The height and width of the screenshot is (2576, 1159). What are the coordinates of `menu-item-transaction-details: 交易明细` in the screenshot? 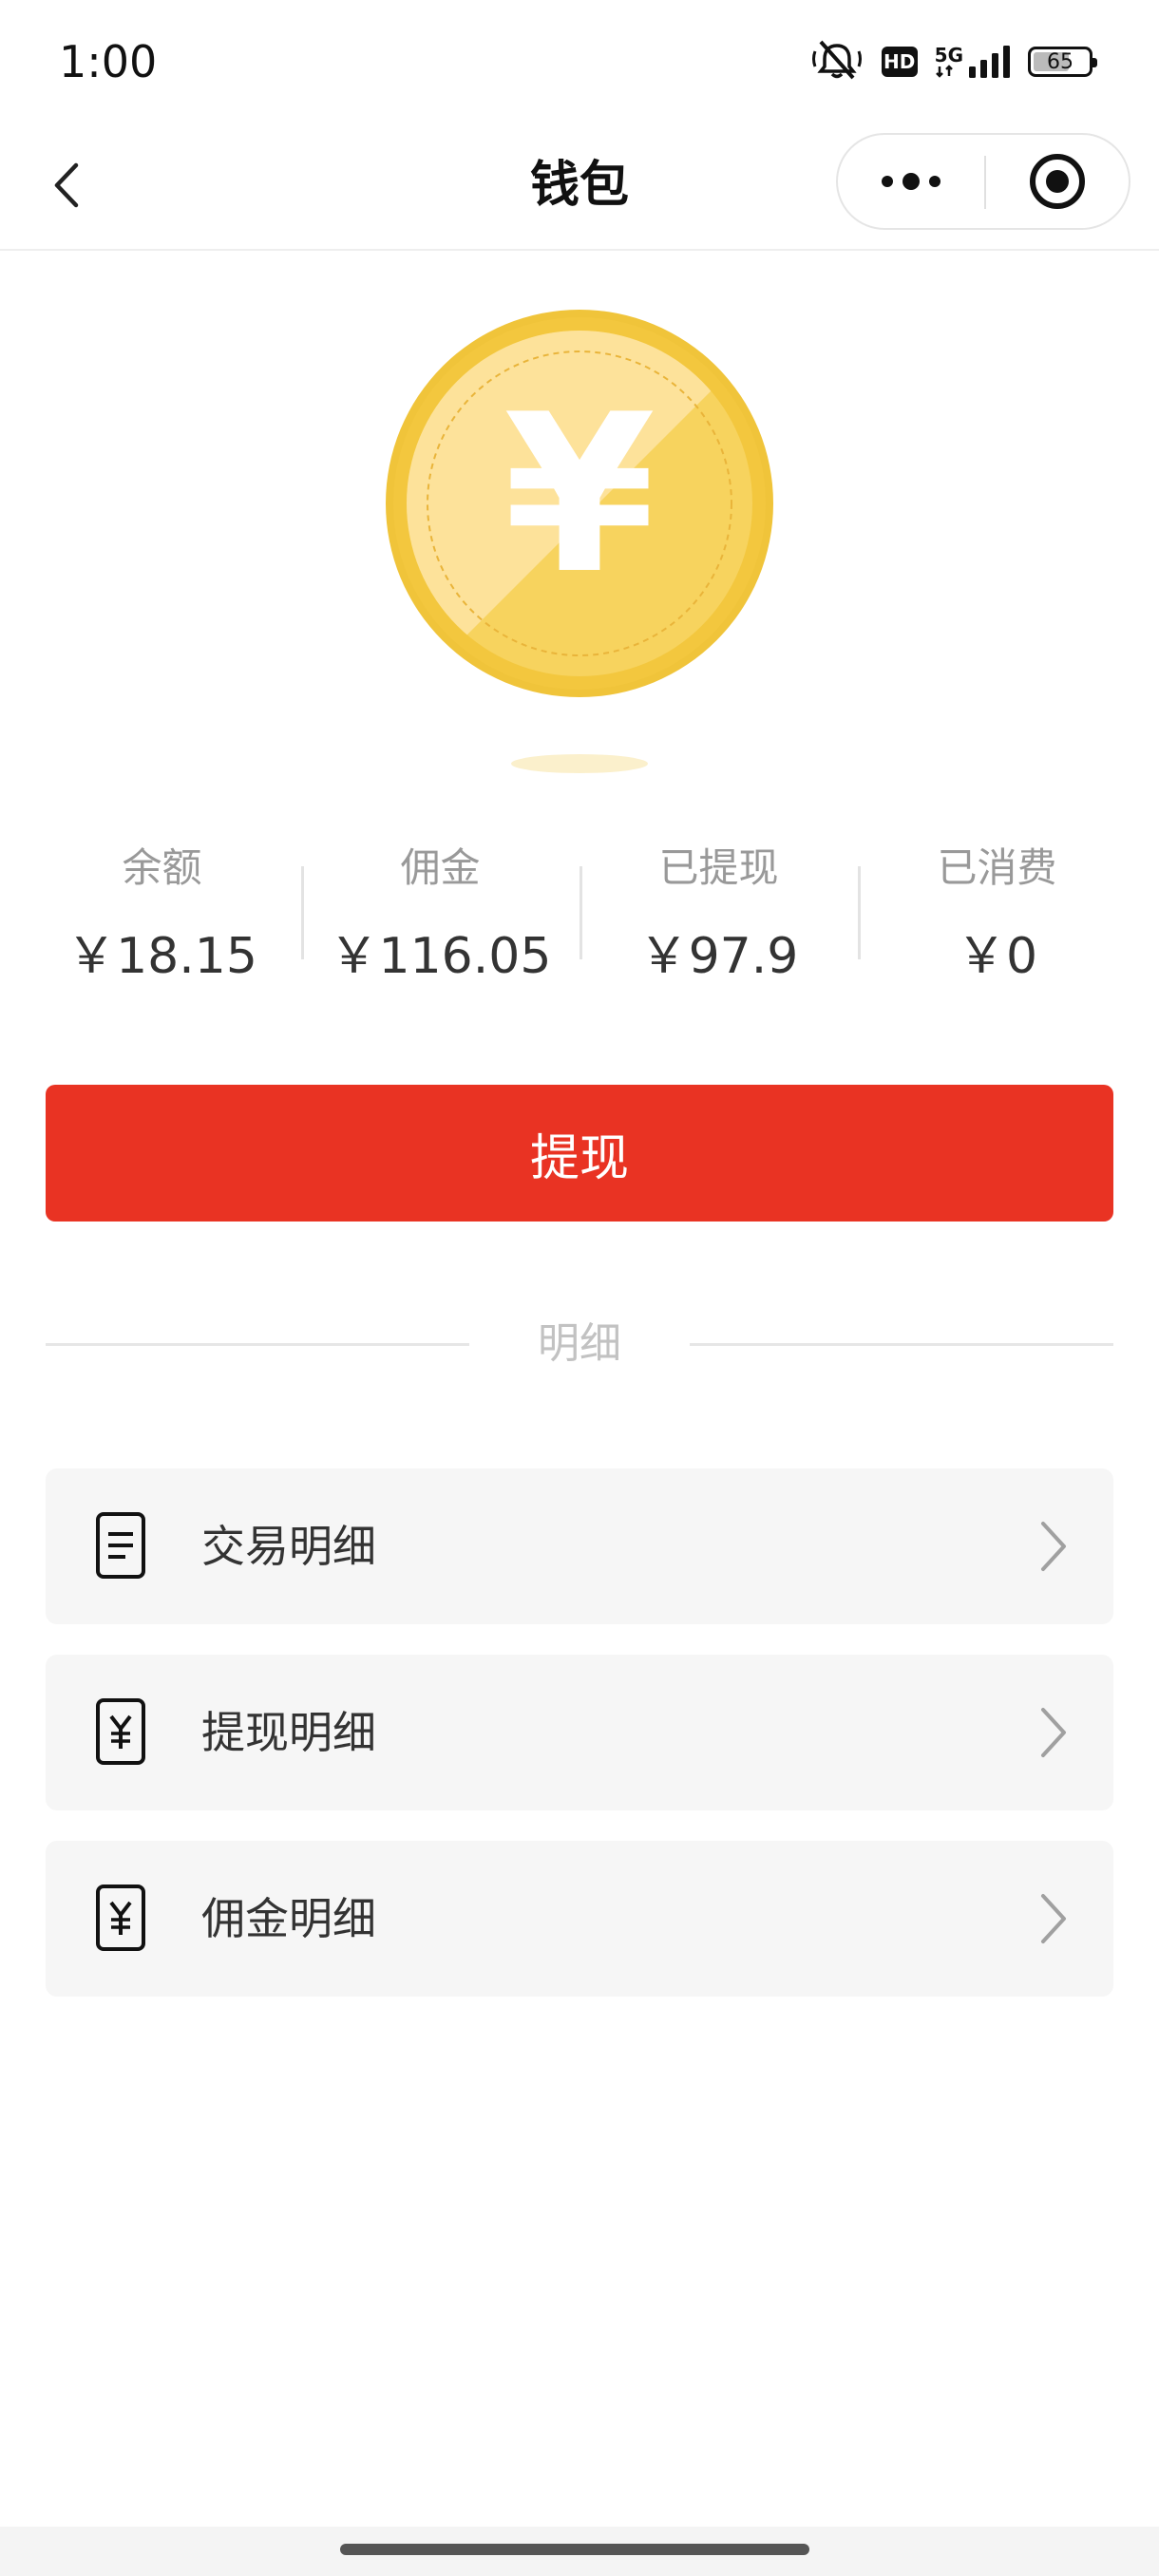 It's located at (579, 1546).